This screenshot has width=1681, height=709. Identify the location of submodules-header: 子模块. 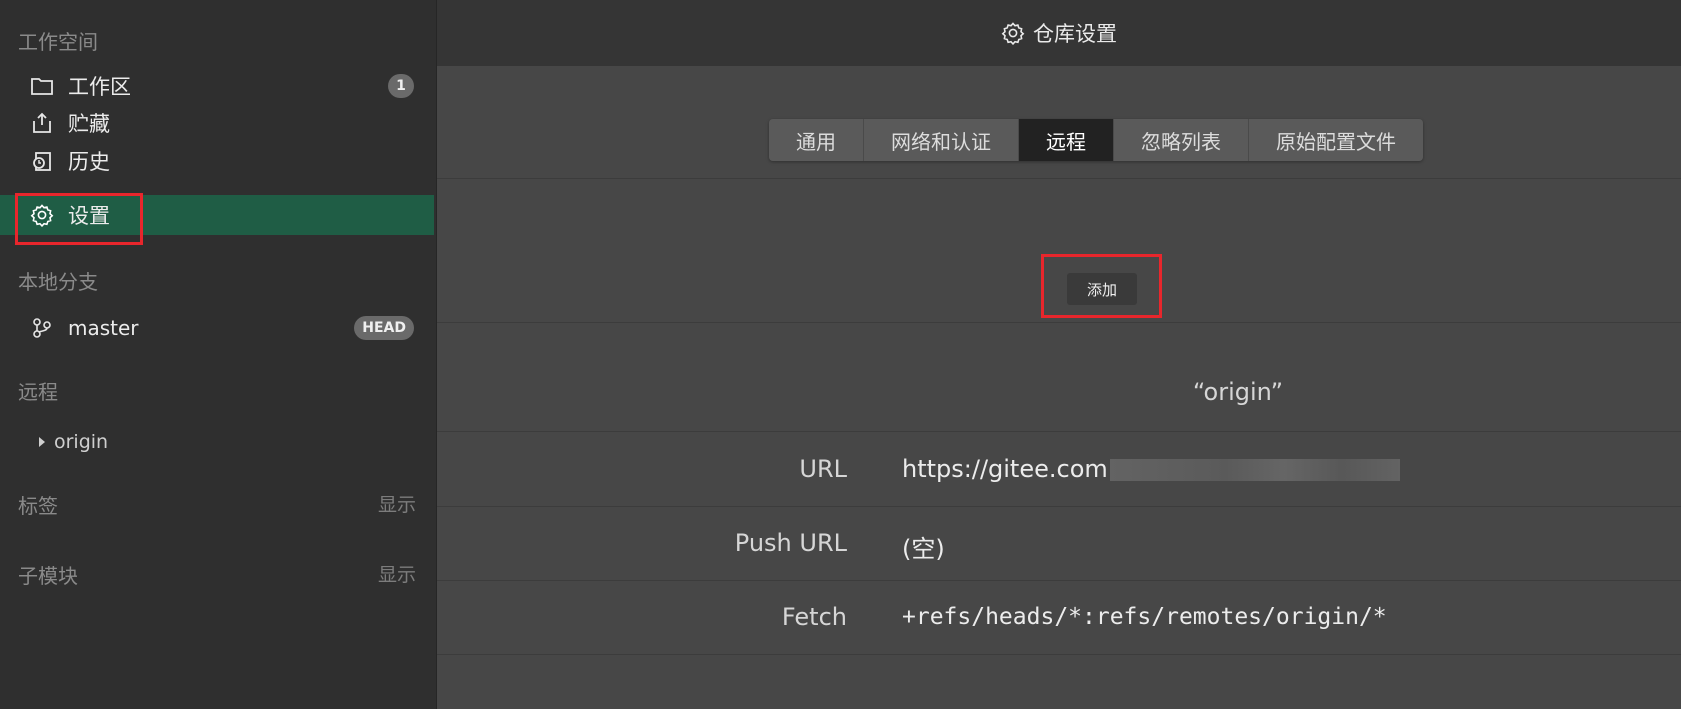
(48, 576).